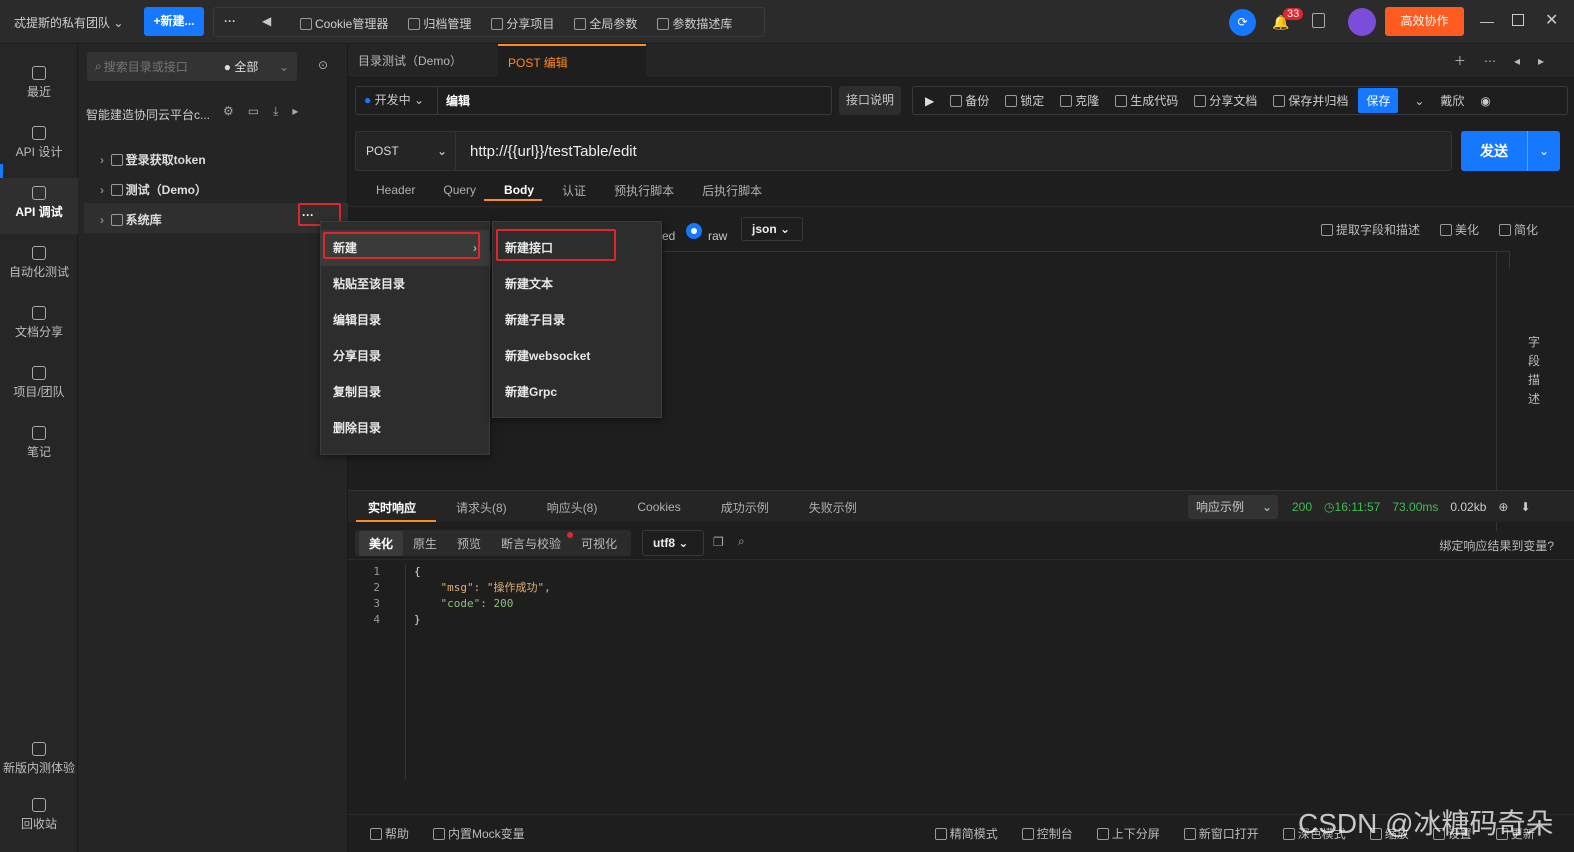 This screenshot has height=852, width=1574. What do you see at coordinates (1079, 100) in the screenshot?
I see `action-button: 克隆` at bounding box center [1079, 100].